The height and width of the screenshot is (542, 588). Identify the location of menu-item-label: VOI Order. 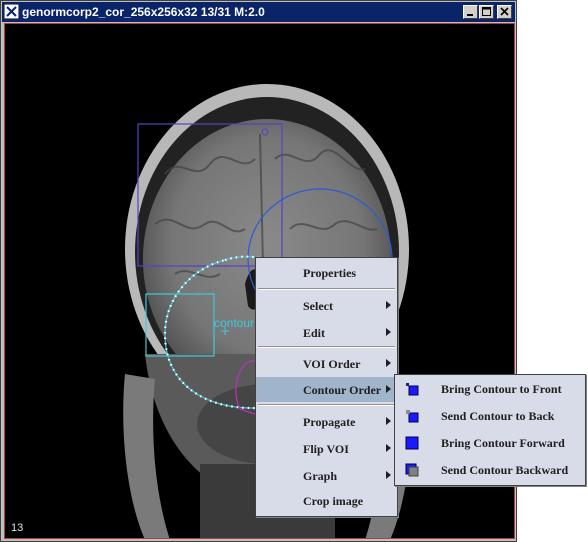
(332, 364).